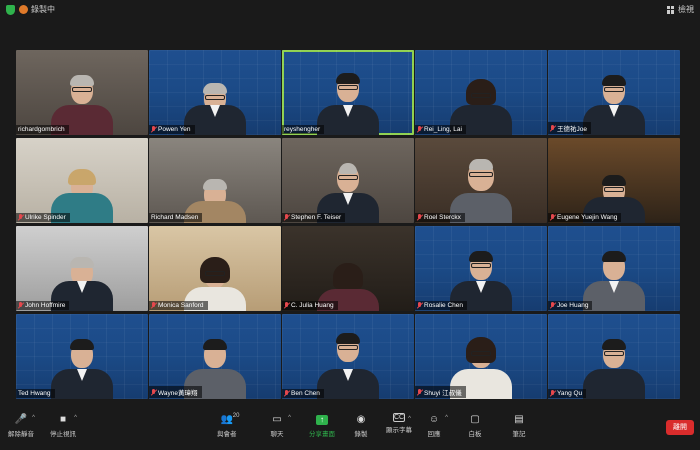 The image size is (700, 450). What do you see at coordinates (440, 217) in the screenshot?
I see `participant-name-label: Roel Sterckx` at bounding box center [440, 217].